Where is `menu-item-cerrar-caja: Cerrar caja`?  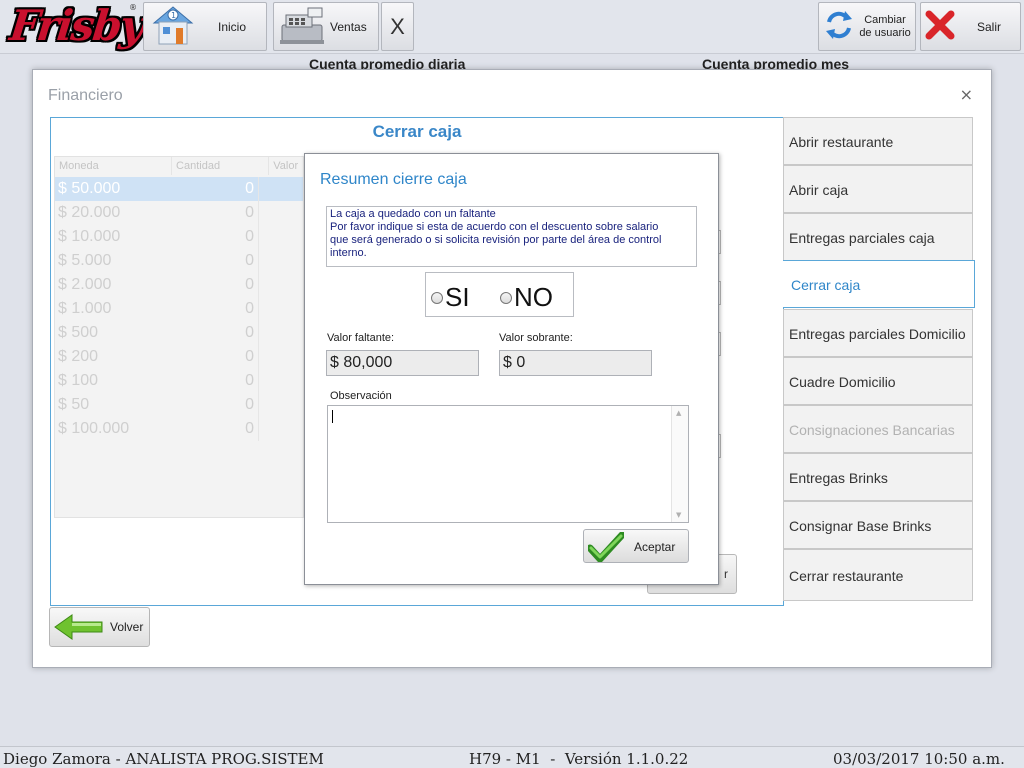
menu-item-cerrar-caja: Cerrar caja is located at coordinates (879, 284).